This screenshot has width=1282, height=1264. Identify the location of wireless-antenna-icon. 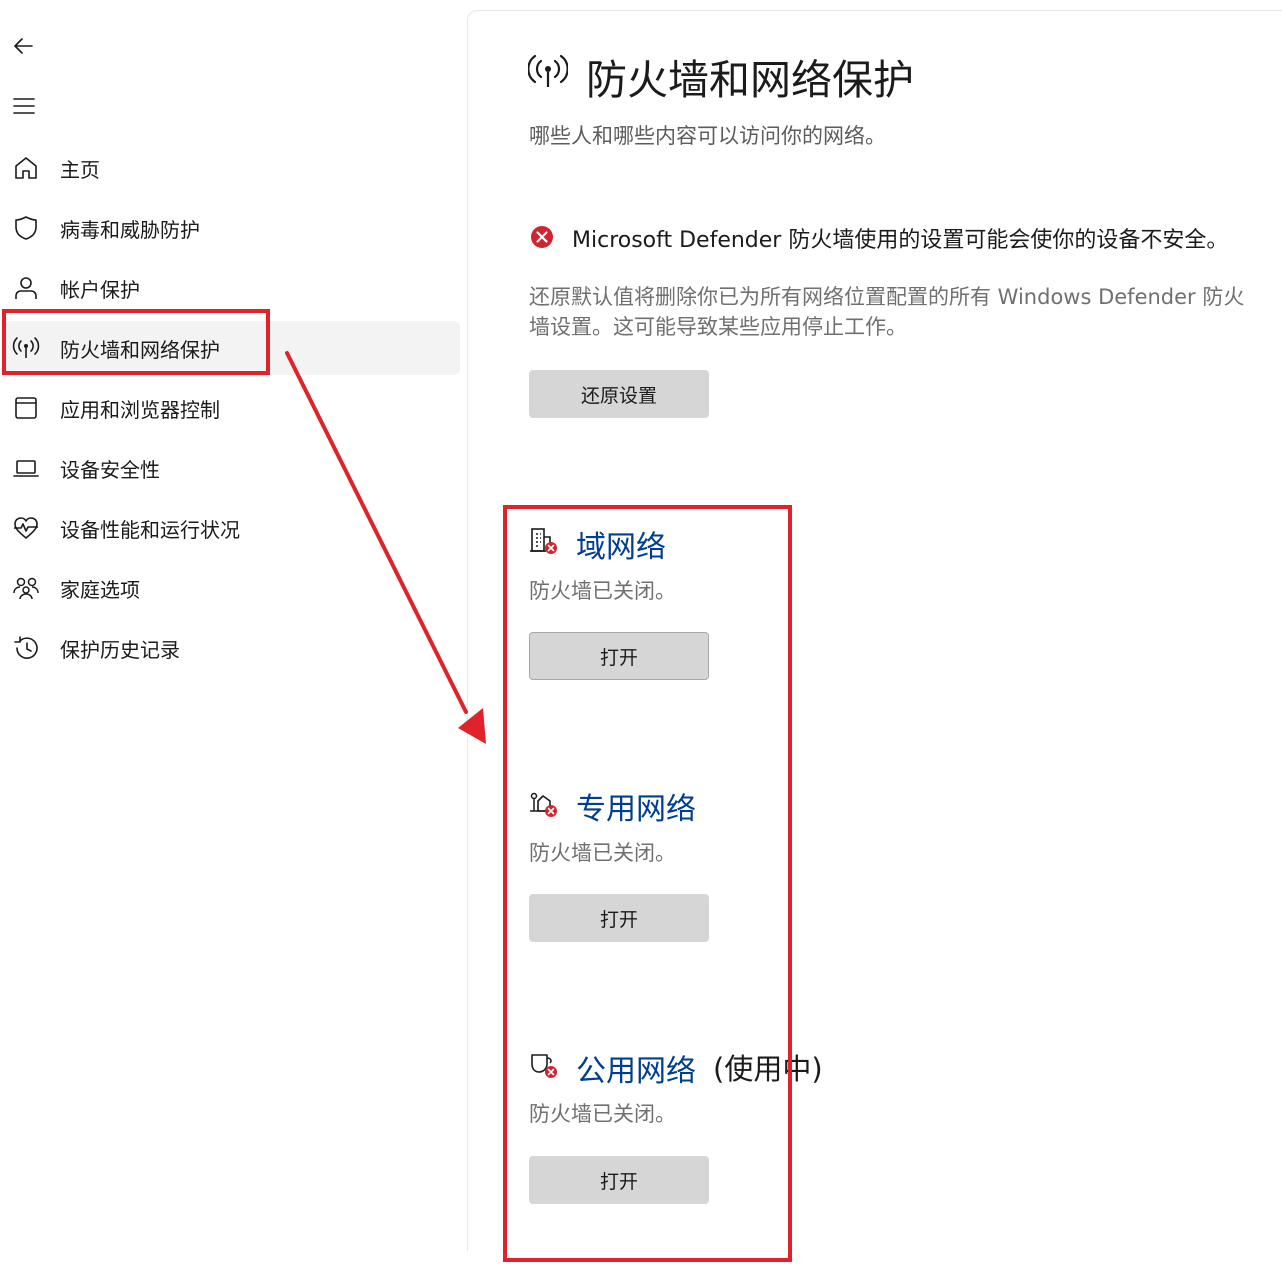
(548, 70).